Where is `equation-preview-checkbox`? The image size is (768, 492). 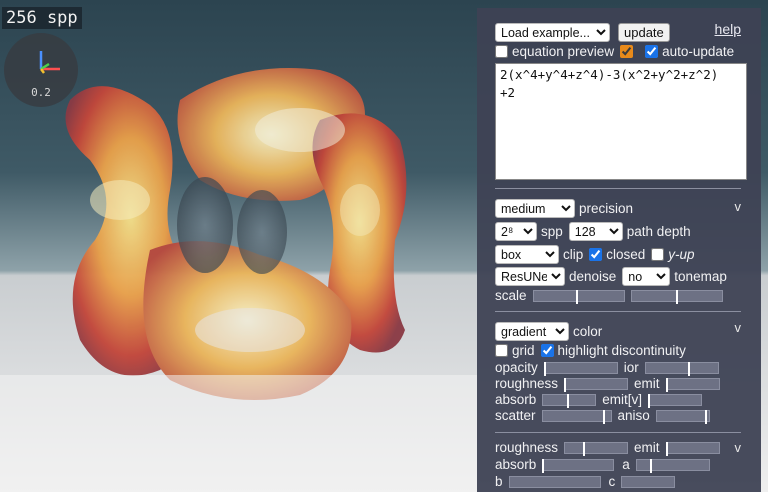
equation-preview-checkbox is located at coordinates (501, 51).